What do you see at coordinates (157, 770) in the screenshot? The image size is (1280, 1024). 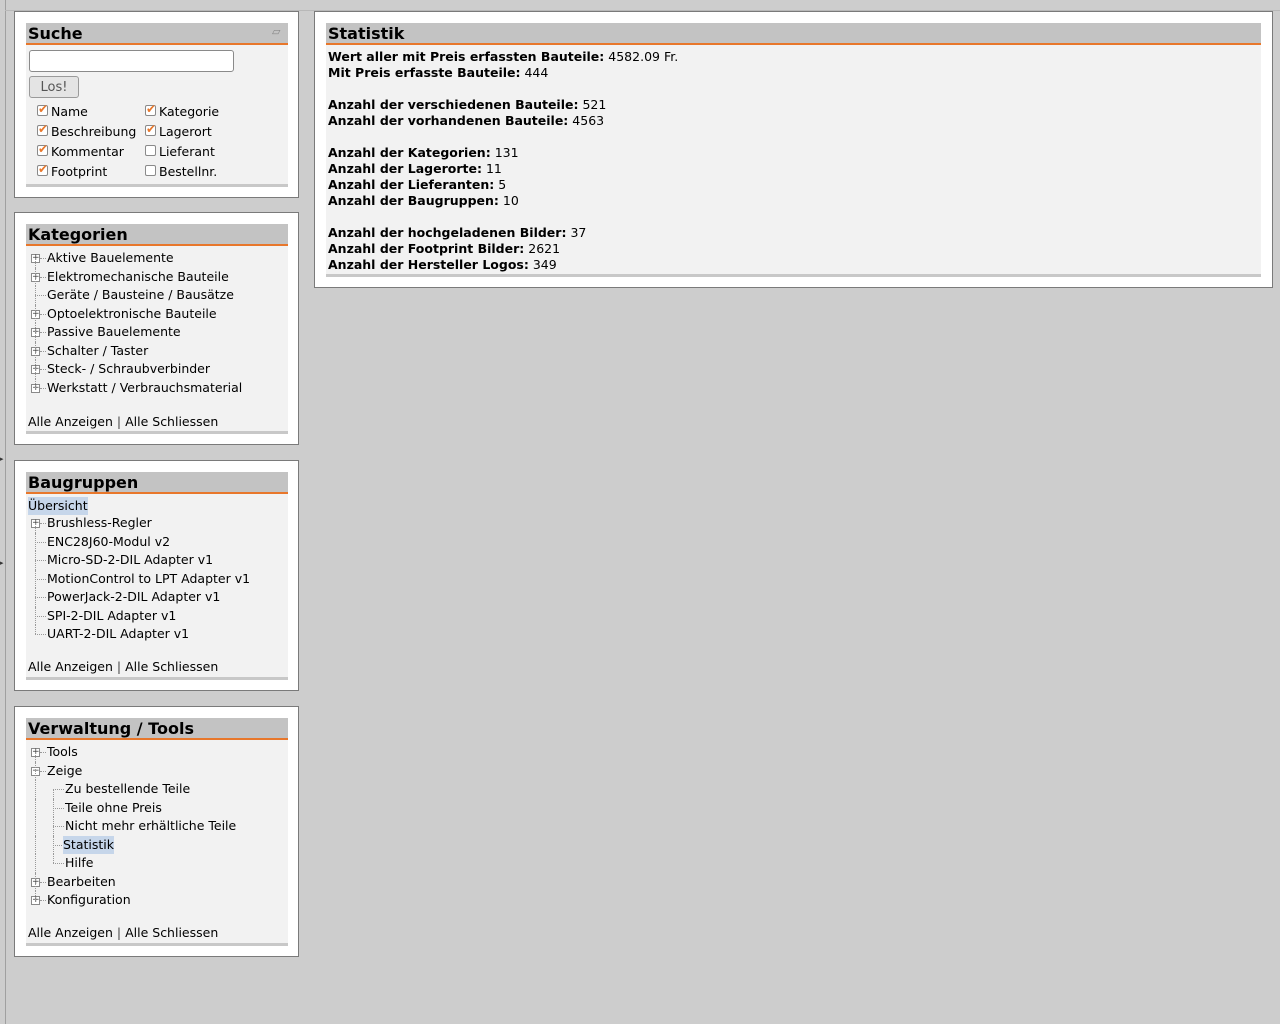 I see `tools-node-zeige: − Zeige` at bounding box center [157, 770].